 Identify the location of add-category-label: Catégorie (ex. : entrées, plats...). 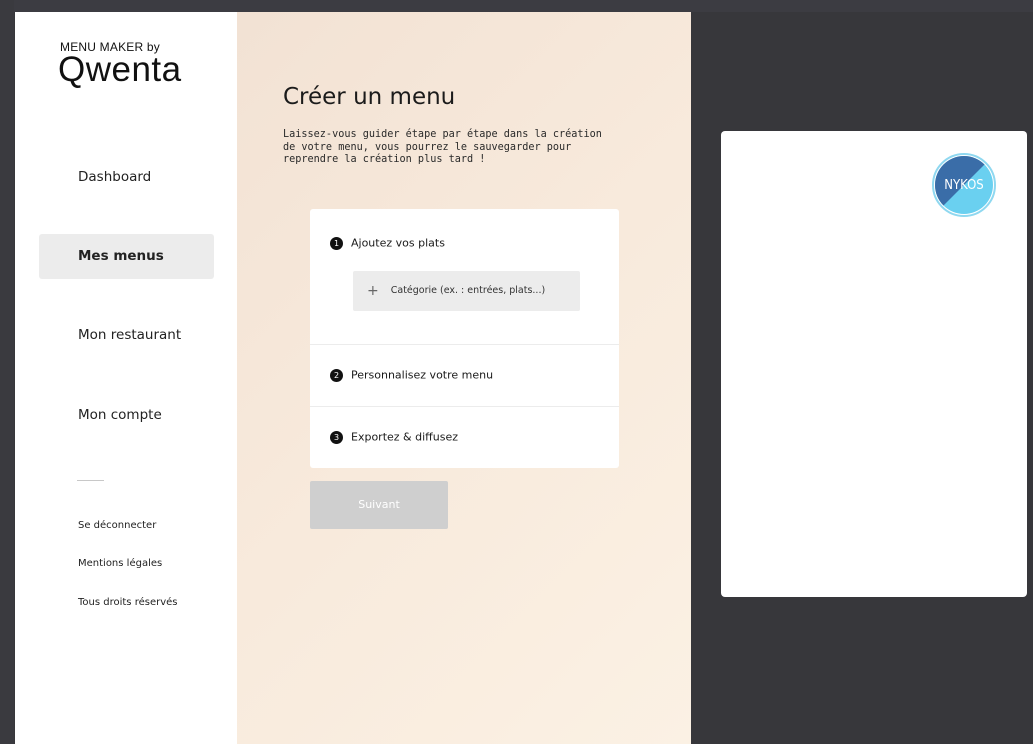
(468, 290).